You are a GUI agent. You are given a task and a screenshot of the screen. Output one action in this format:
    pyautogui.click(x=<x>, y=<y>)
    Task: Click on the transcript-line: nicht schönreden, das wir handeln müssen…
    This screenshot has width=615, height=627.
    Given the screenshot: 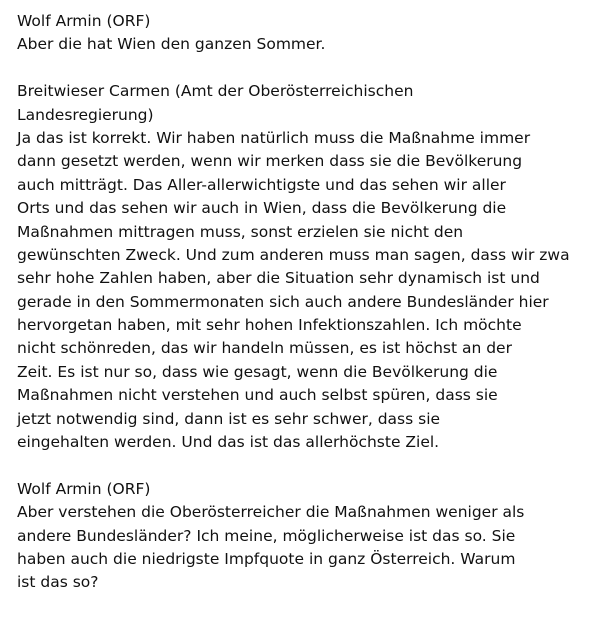 What is the action you would take?
    pyautogui.click(x=264, y=348)
    